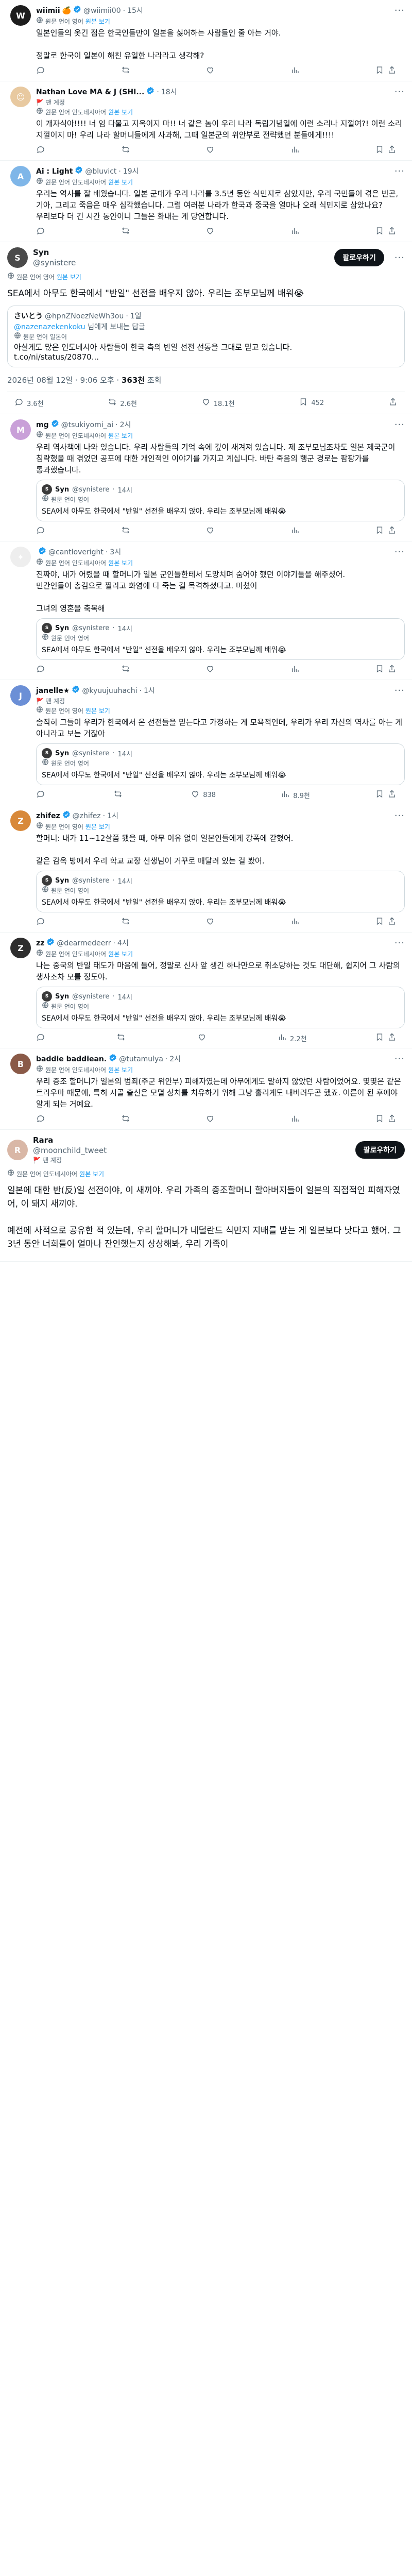 The height and width of the screenshot is (2576, 412). I want to click on post-author-name: mg, so click(42, 425).